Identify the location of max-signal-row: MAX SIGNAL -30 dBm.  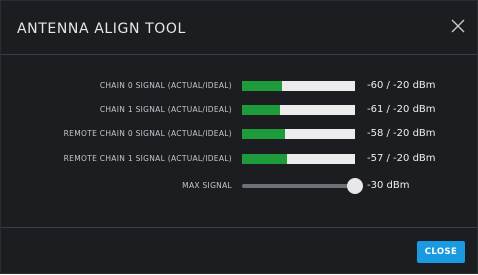
(239, 187).